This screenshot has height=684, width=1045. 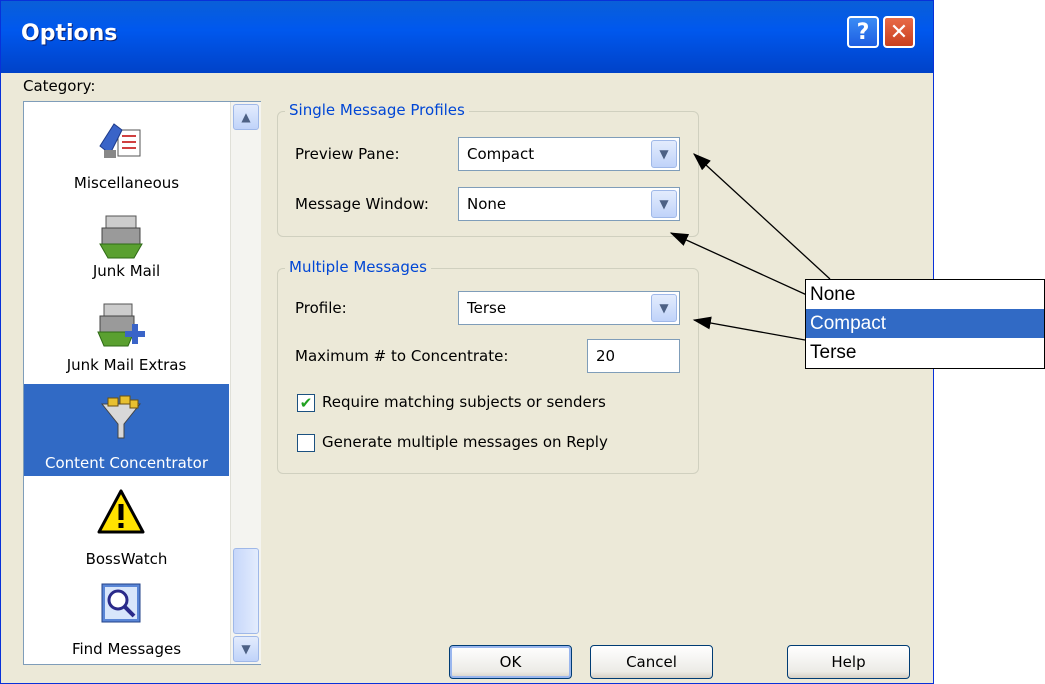 I want to click on dropdown-options-popup: None Compact Terse, so click(x=925, y=324).